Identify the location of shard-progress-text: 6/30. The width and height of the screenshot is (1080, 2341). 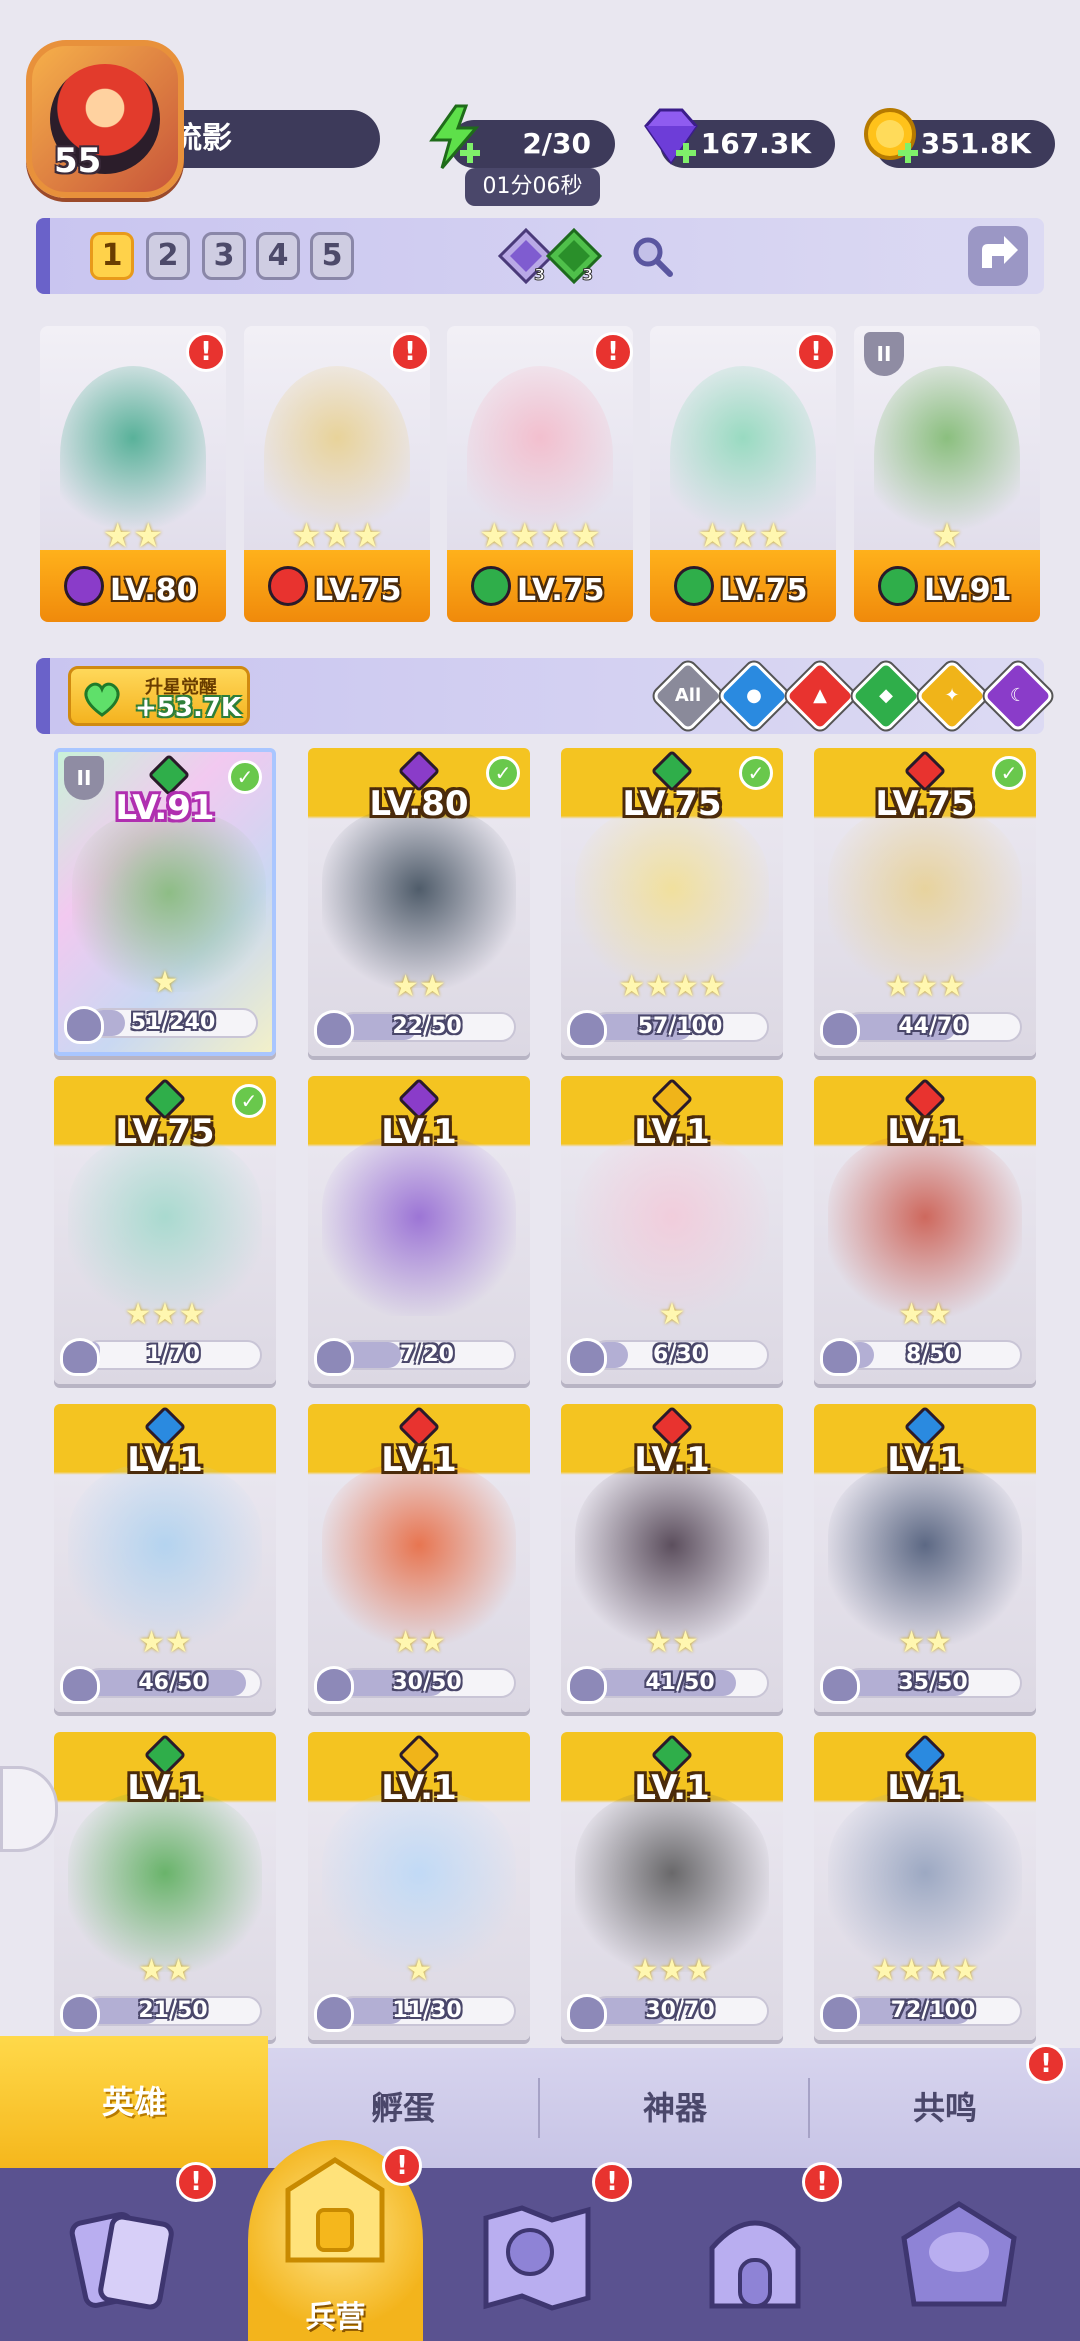
(680, 1354).